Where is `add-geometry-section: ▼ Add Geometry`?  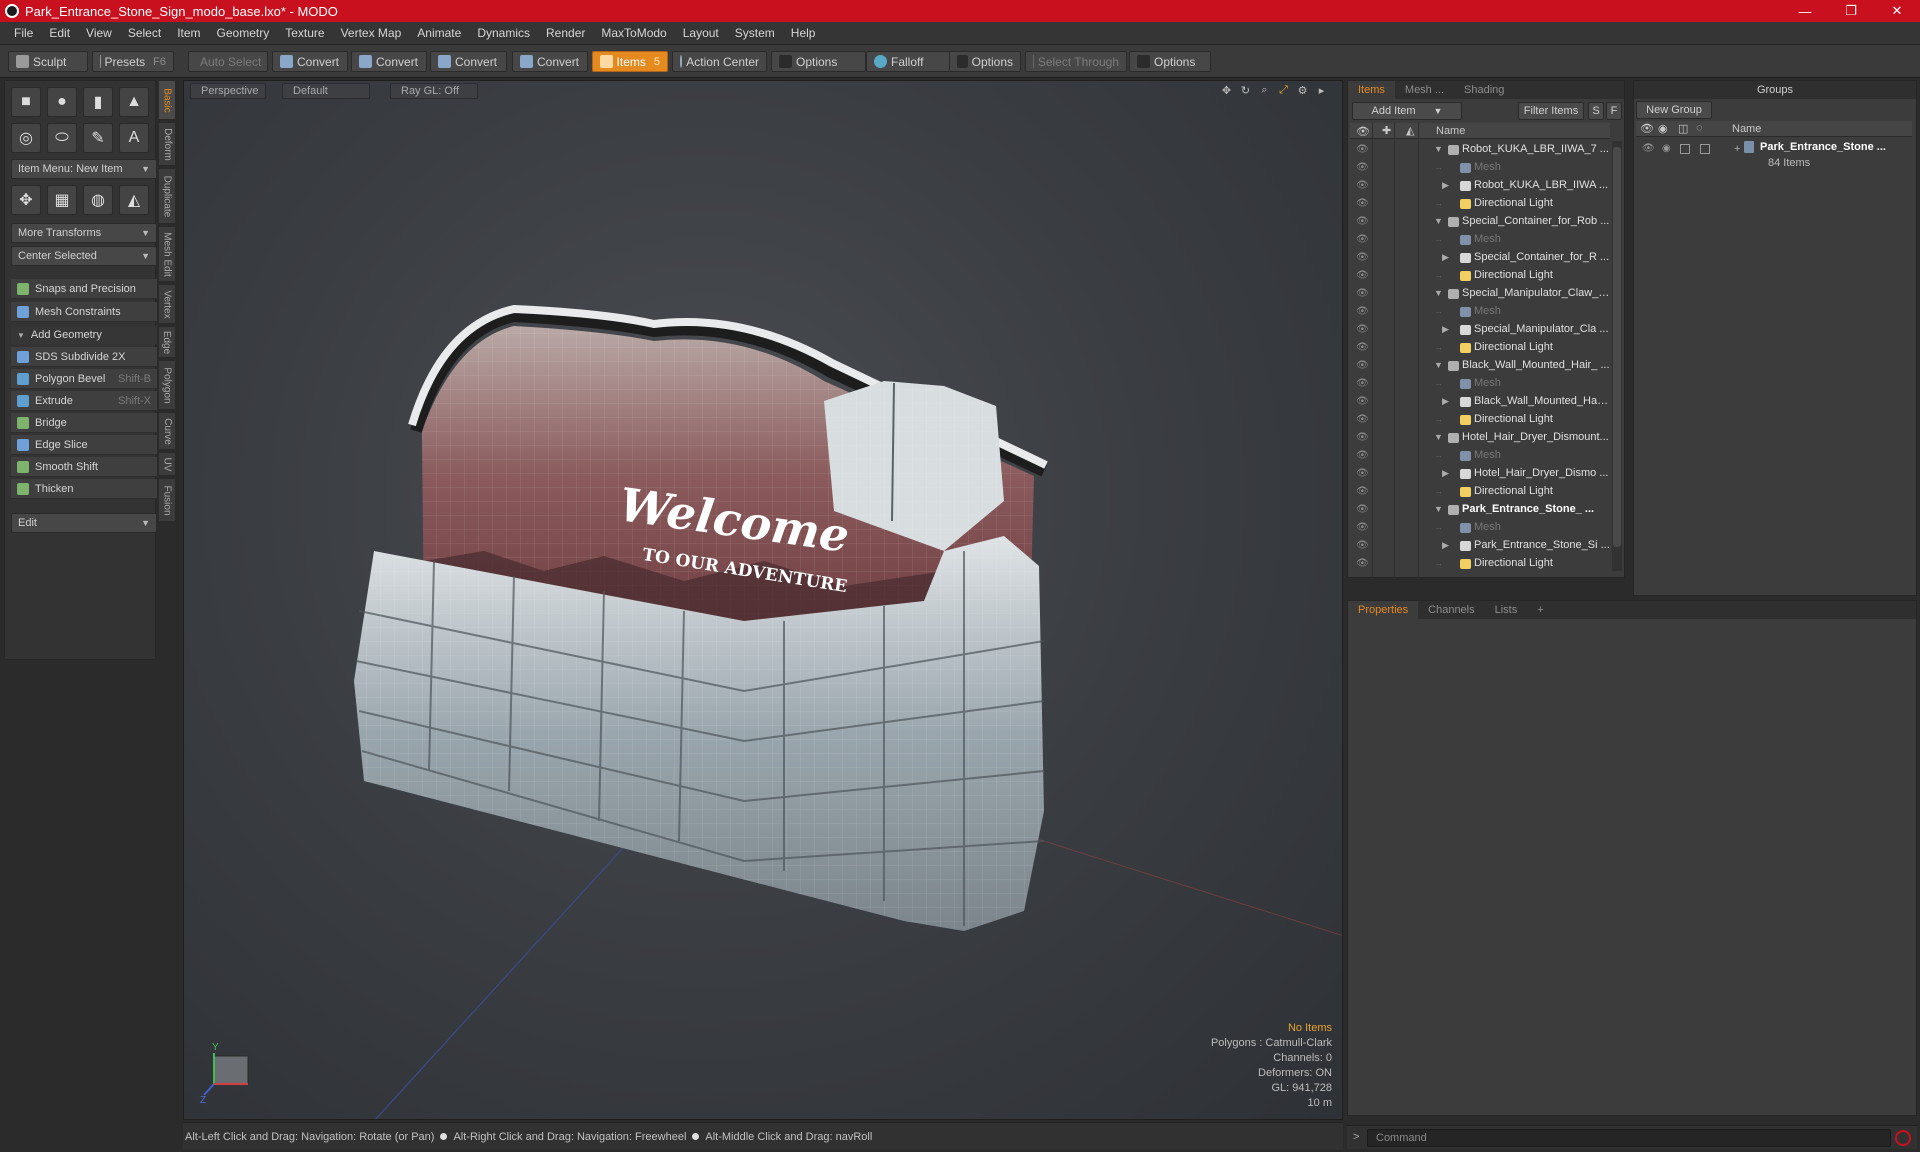 add-geometry-section: ▼ Add Geometry is located at coordinates (84, 335).